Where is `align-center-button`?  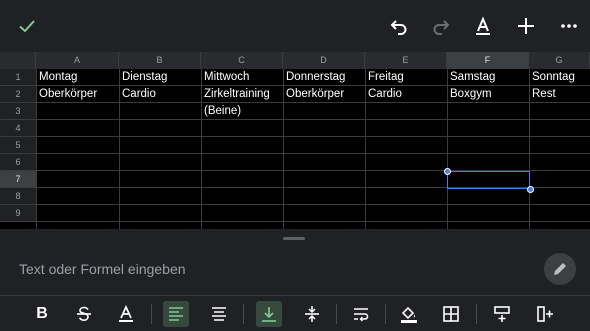
align-center-button is located at coordinates (219, 314).